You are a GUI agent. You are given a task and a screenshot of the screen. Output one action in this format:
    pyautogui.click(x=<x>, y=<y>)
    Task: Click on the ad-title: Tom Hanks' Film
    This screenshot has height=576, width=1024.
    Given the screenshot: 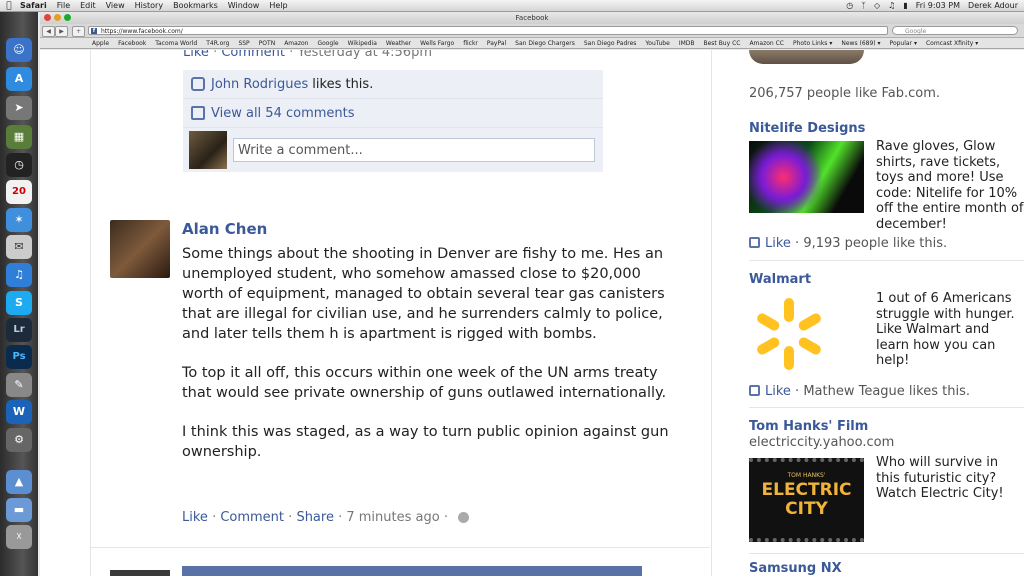 What is the action you would take?
    pyautogui.click(x=808, y=426)
    